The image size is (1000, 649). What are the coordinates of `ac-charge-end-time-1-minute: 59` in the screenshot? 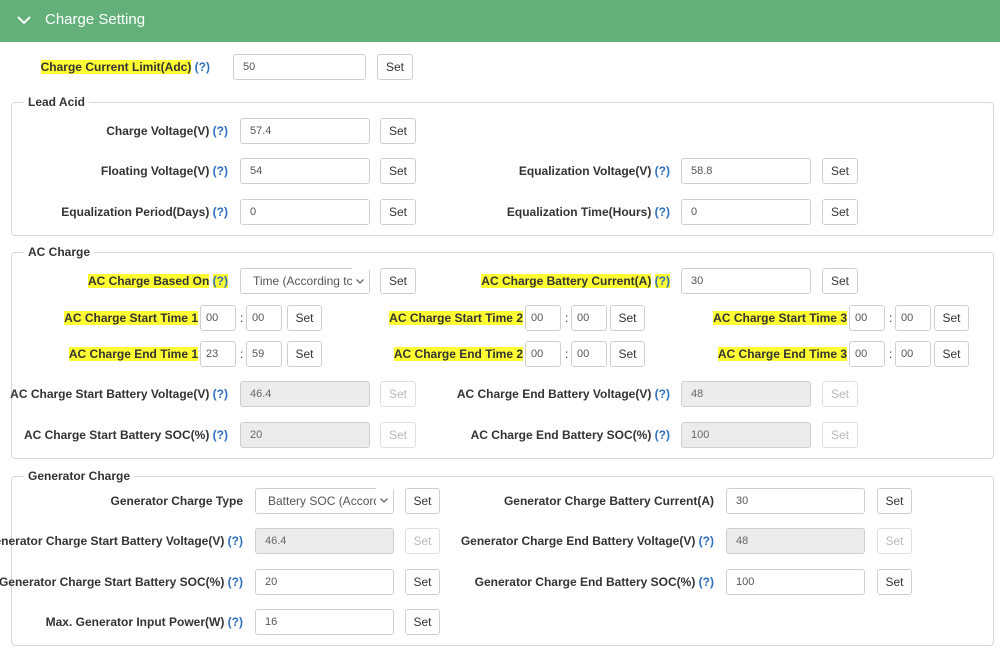 It's located at (264, 354).